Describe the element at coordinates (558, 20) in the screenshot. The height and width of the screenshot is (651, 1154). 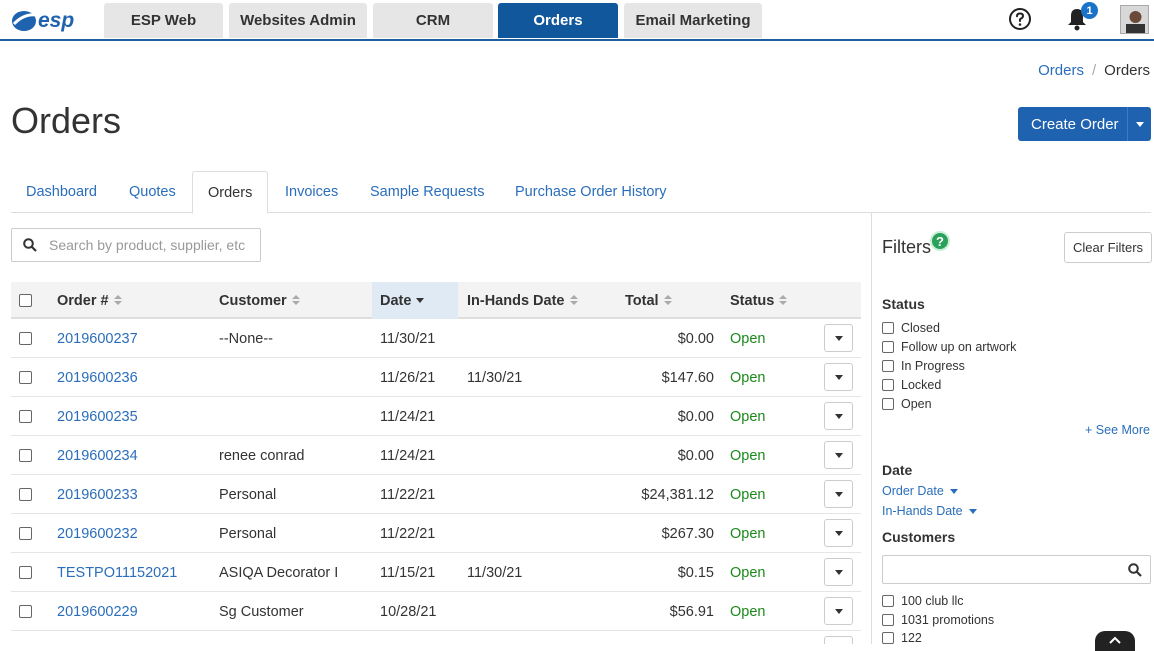
I see `app-tab-orders: Orders` at that location.